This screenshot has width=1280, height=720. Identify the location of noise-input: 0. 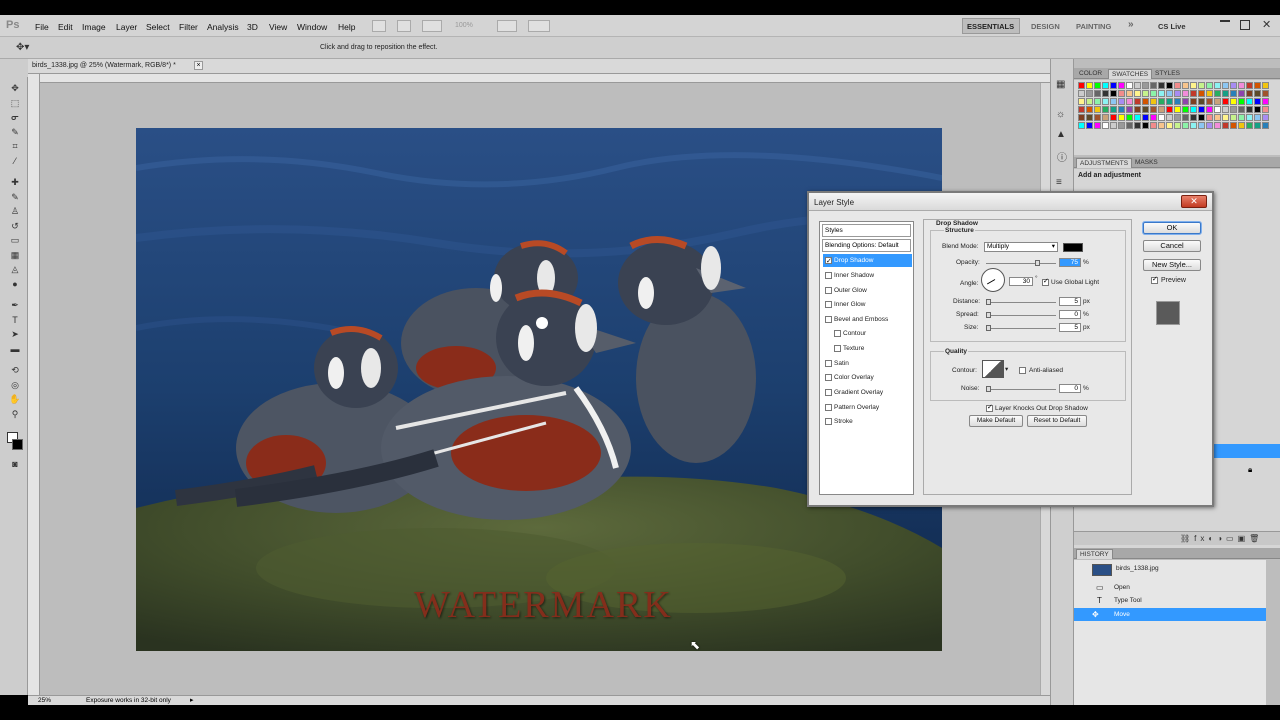
(1070, 388).